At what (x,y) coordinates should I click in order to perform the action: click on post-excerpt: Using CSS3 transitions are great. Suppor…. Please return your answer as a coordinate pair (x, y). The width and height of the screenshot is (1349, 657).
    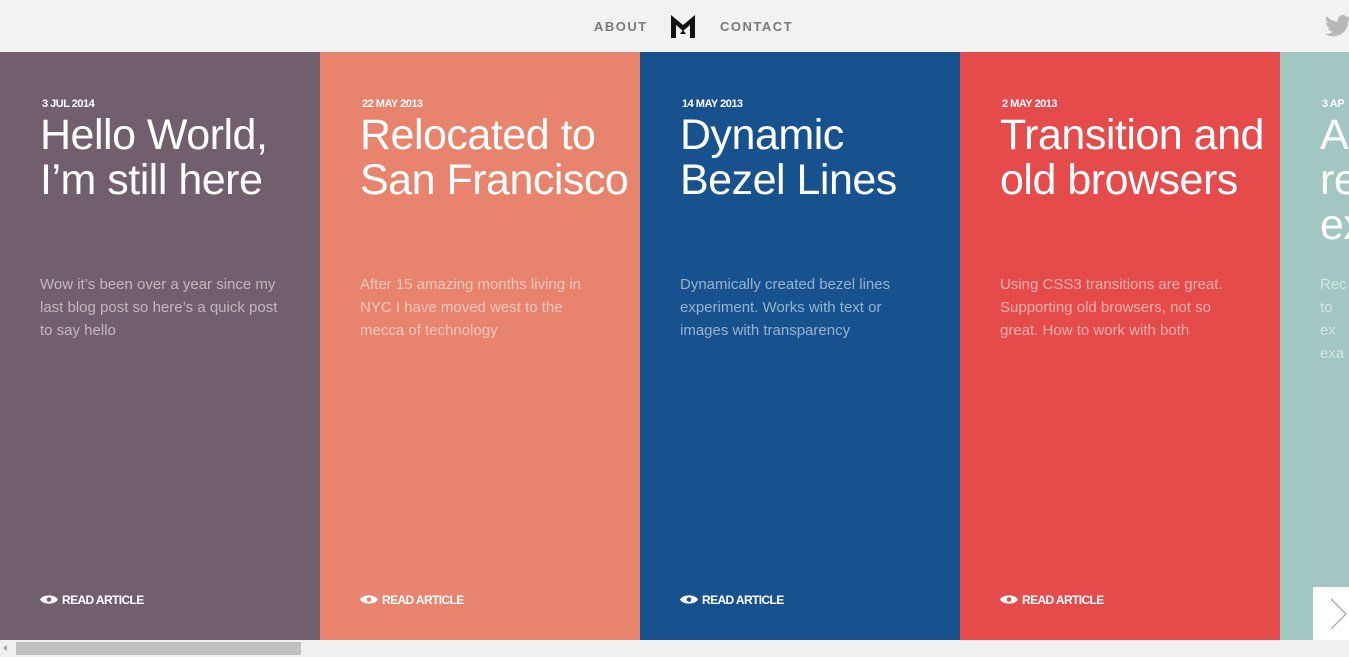
    Looking at the image, I should click on (1111, 307).